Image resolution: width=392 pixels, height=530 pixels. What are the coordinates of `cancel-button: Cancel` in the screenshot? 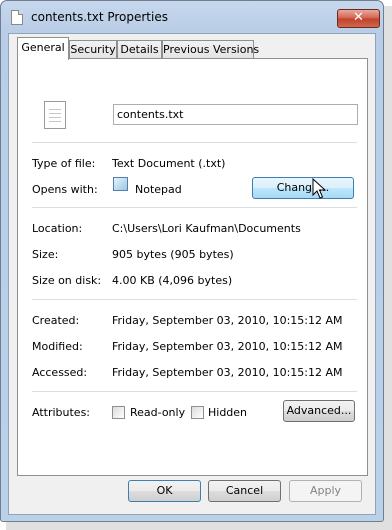 It's located at (244, 491).